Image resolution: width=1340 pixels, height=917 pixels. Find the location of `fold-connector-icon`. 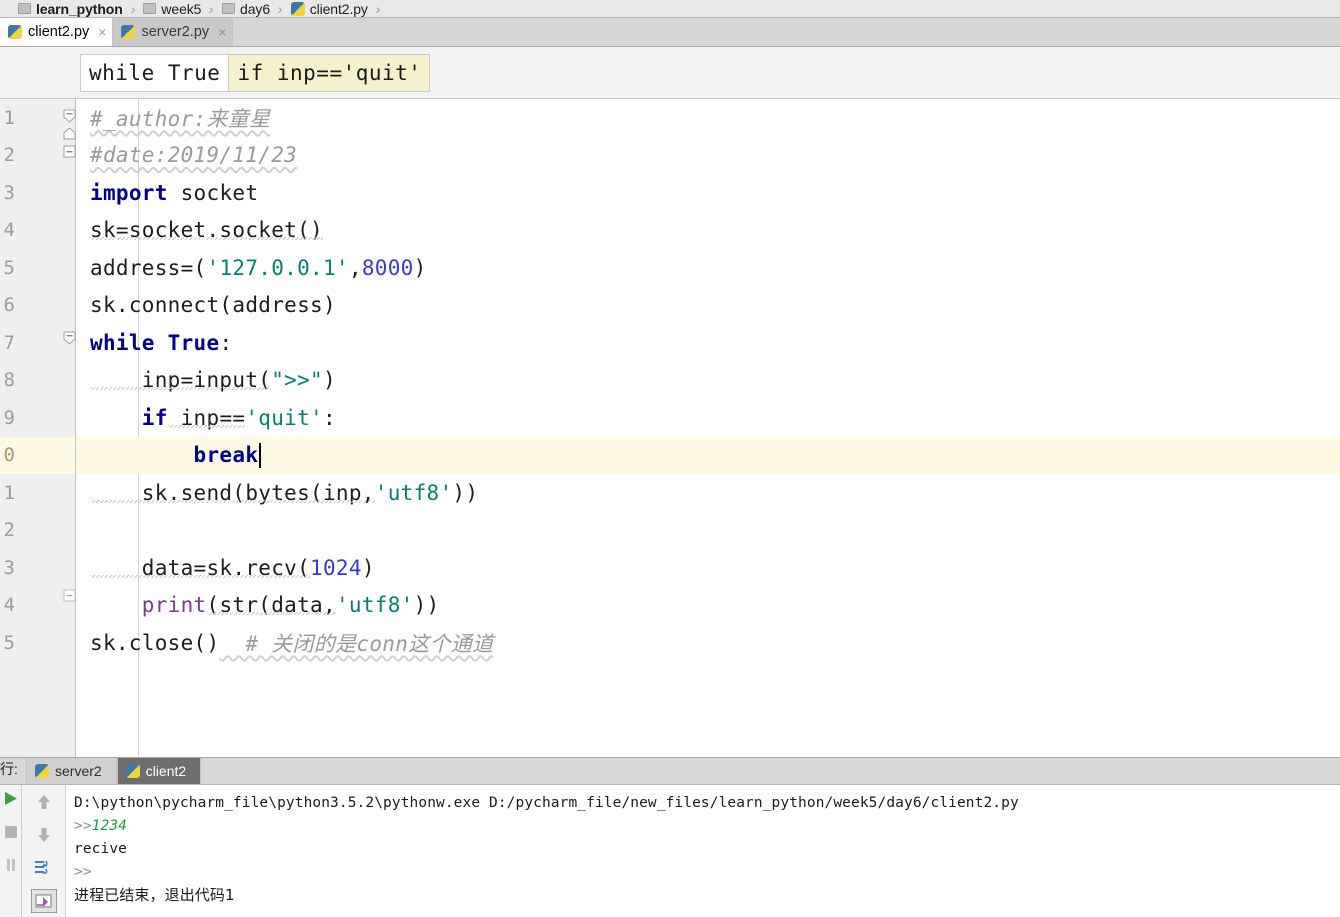

fold-connector-icon is located at coordinates (69, 134).